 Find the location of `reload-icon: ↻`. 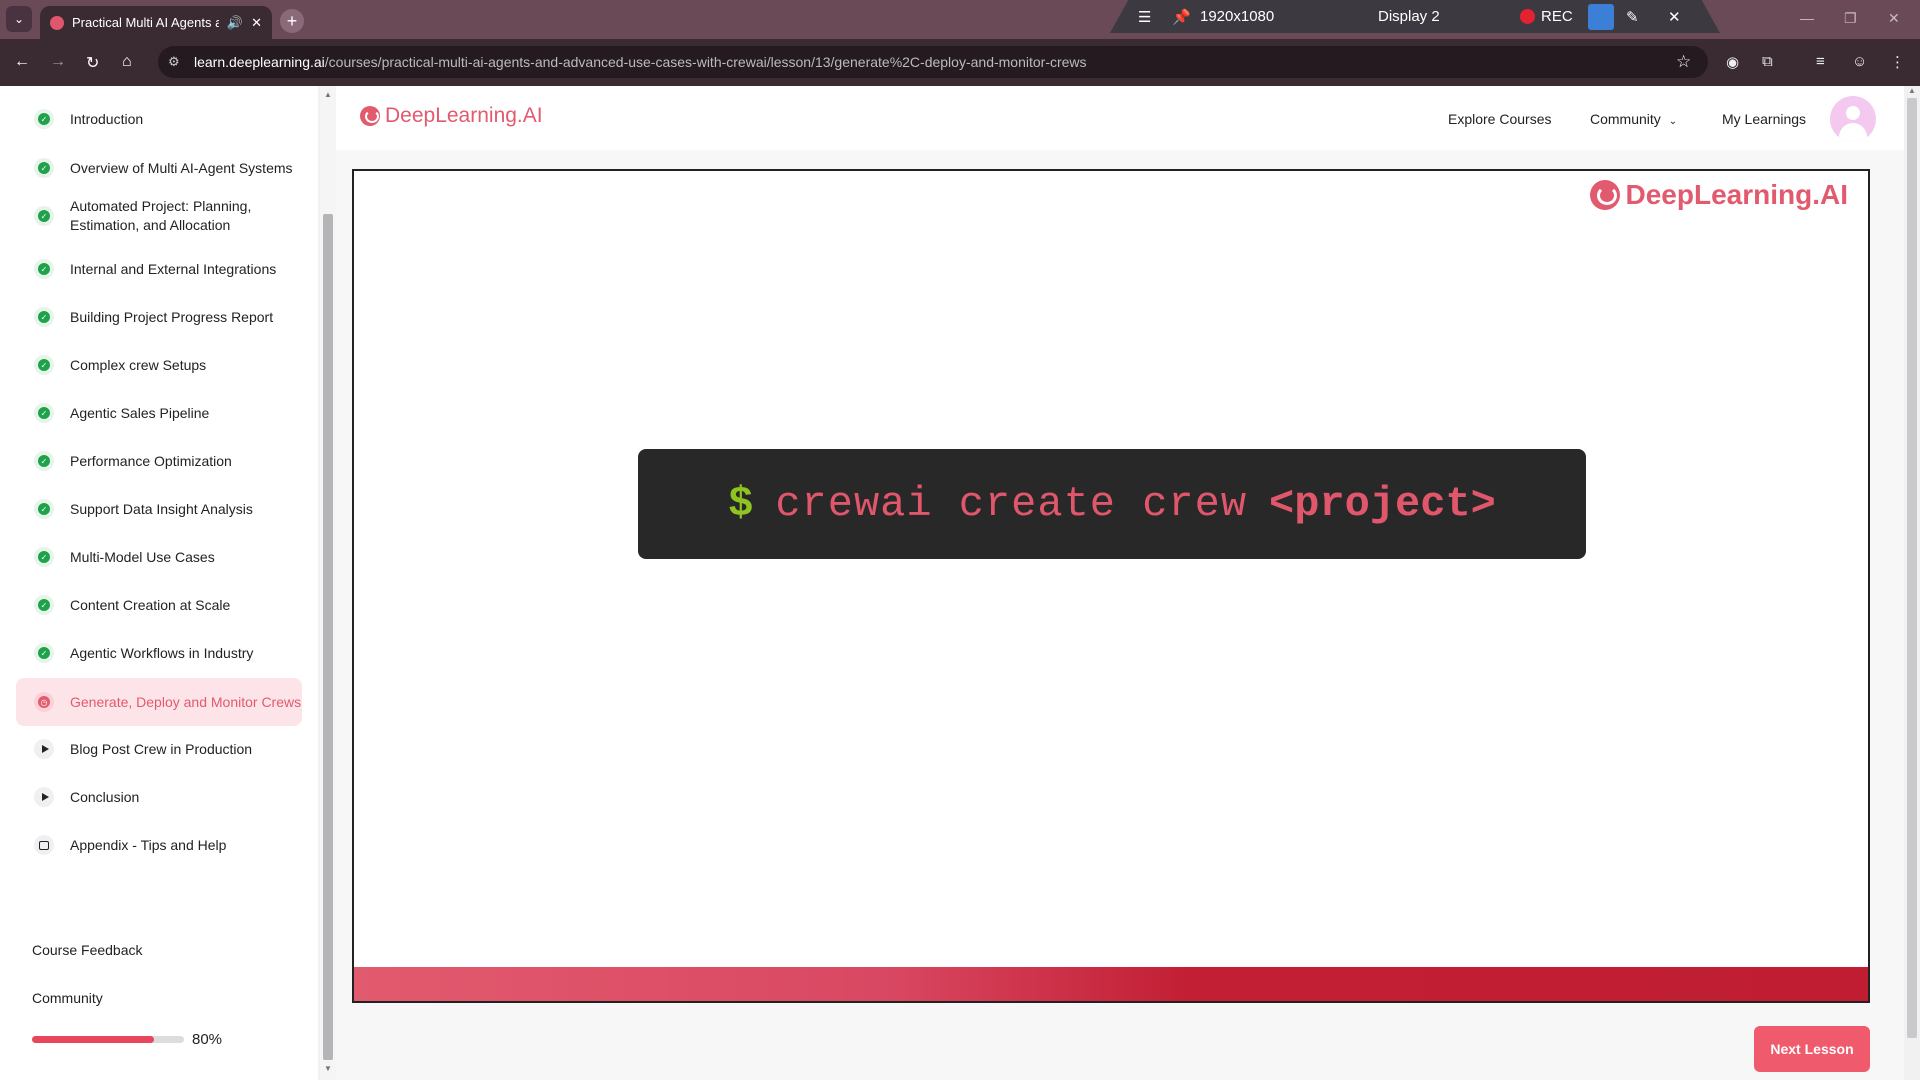

reload-icon: ↻ is located at coordinates (92, 63).